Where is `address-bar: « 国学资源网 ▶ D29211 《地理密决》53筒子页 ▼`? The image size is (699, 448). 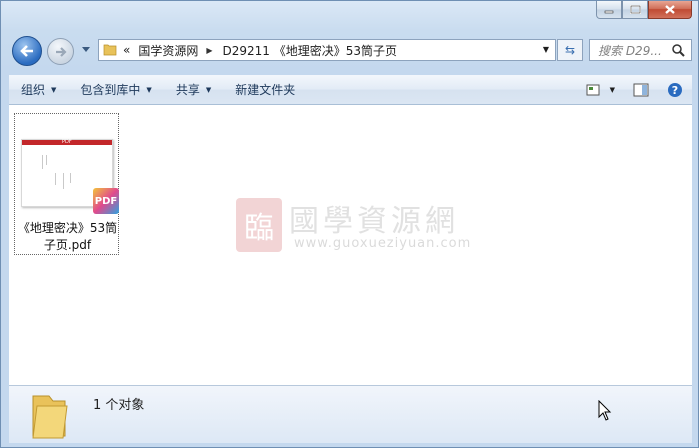
address-bar: « 国学资源网 ▶ D29211 《地理密决》53筒子页 ▼ is located at coordinates (327, 50).